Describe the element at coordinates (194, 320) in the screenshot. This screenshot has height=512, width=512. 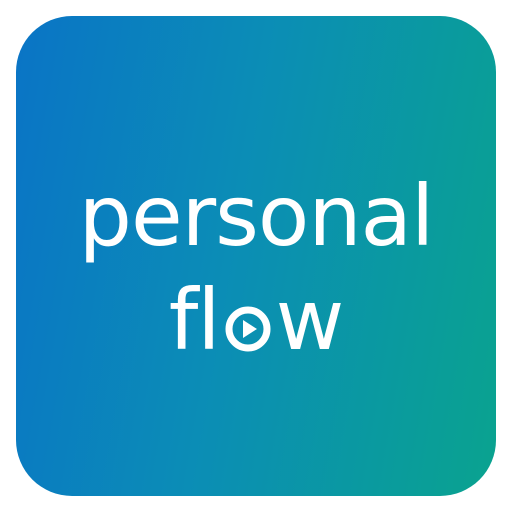
I see `logo-flow-prefix: fl` at that location.